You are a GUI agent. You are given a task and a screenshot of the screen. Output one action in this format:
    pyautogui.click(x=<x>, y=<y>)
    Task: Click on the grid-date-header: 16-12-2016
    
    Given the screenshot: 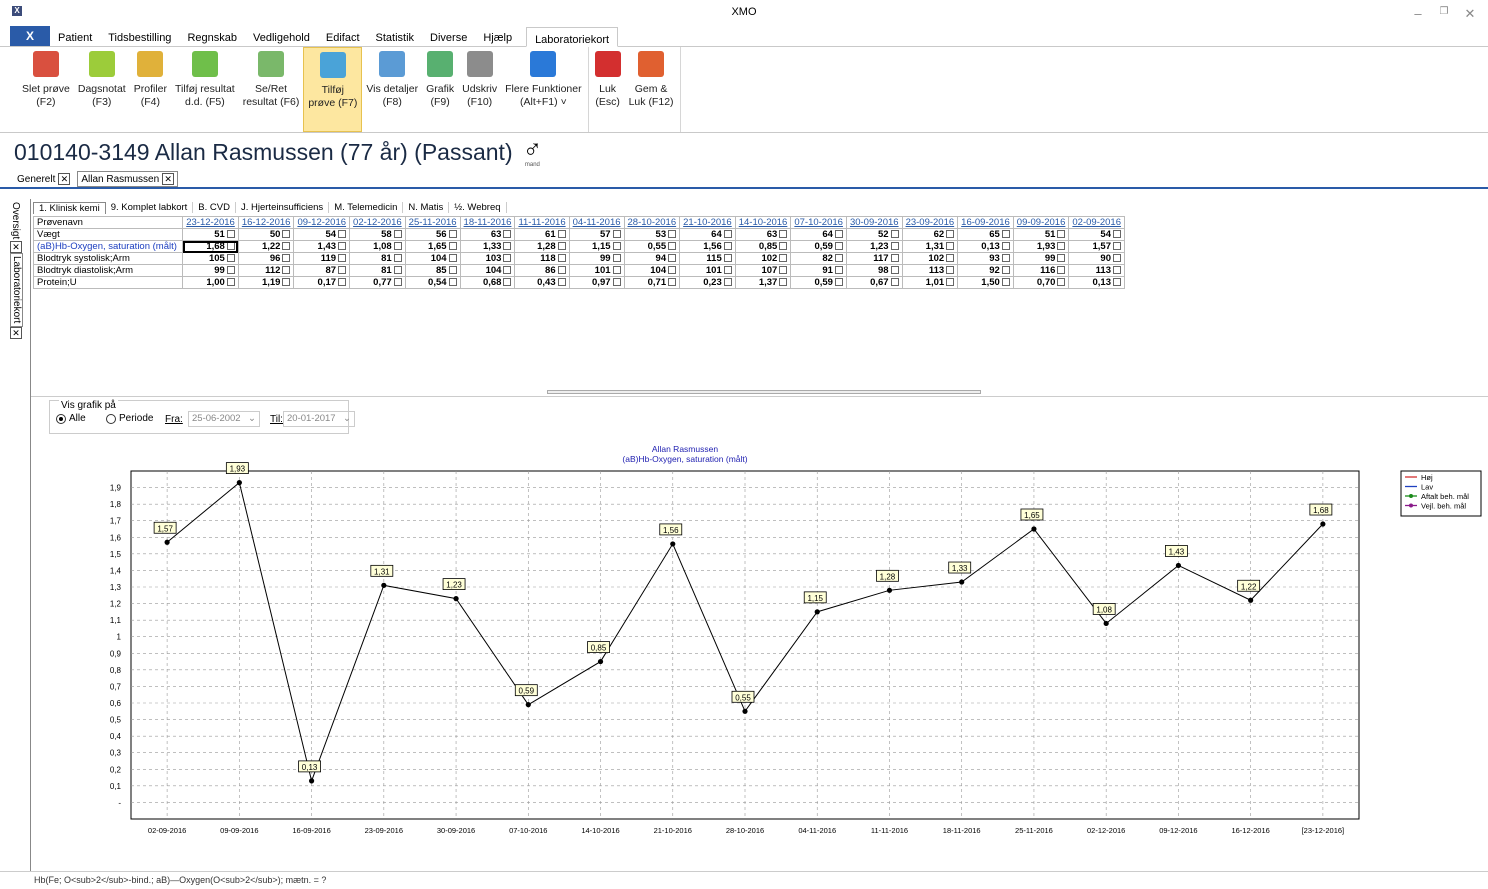 What is the action you would take?
    pyautogui.click(x=266, y=222)
    